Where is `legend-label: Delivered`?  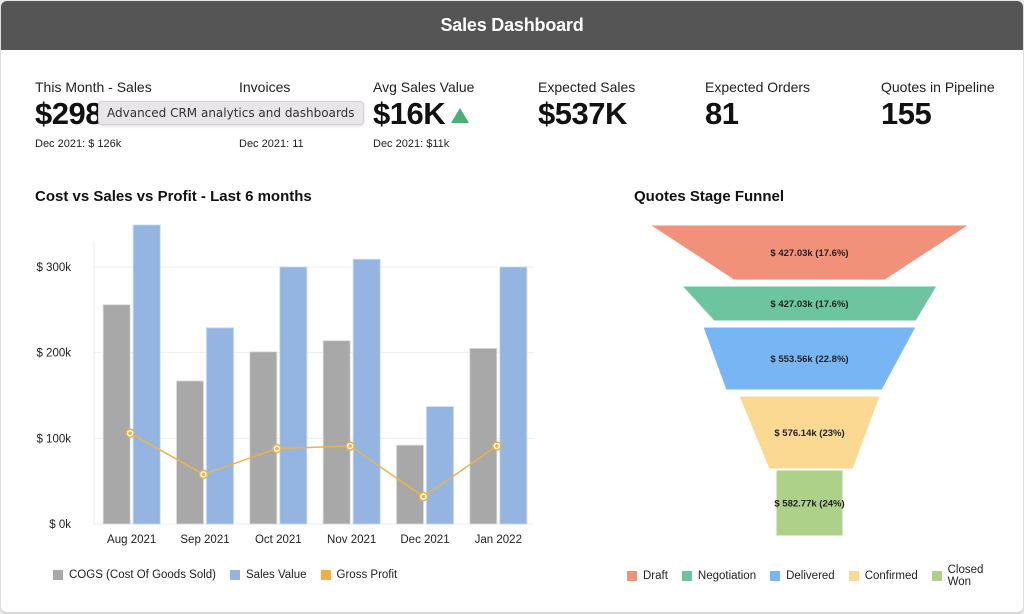
legend-label: Delivered is located at coordinates (810, 576).